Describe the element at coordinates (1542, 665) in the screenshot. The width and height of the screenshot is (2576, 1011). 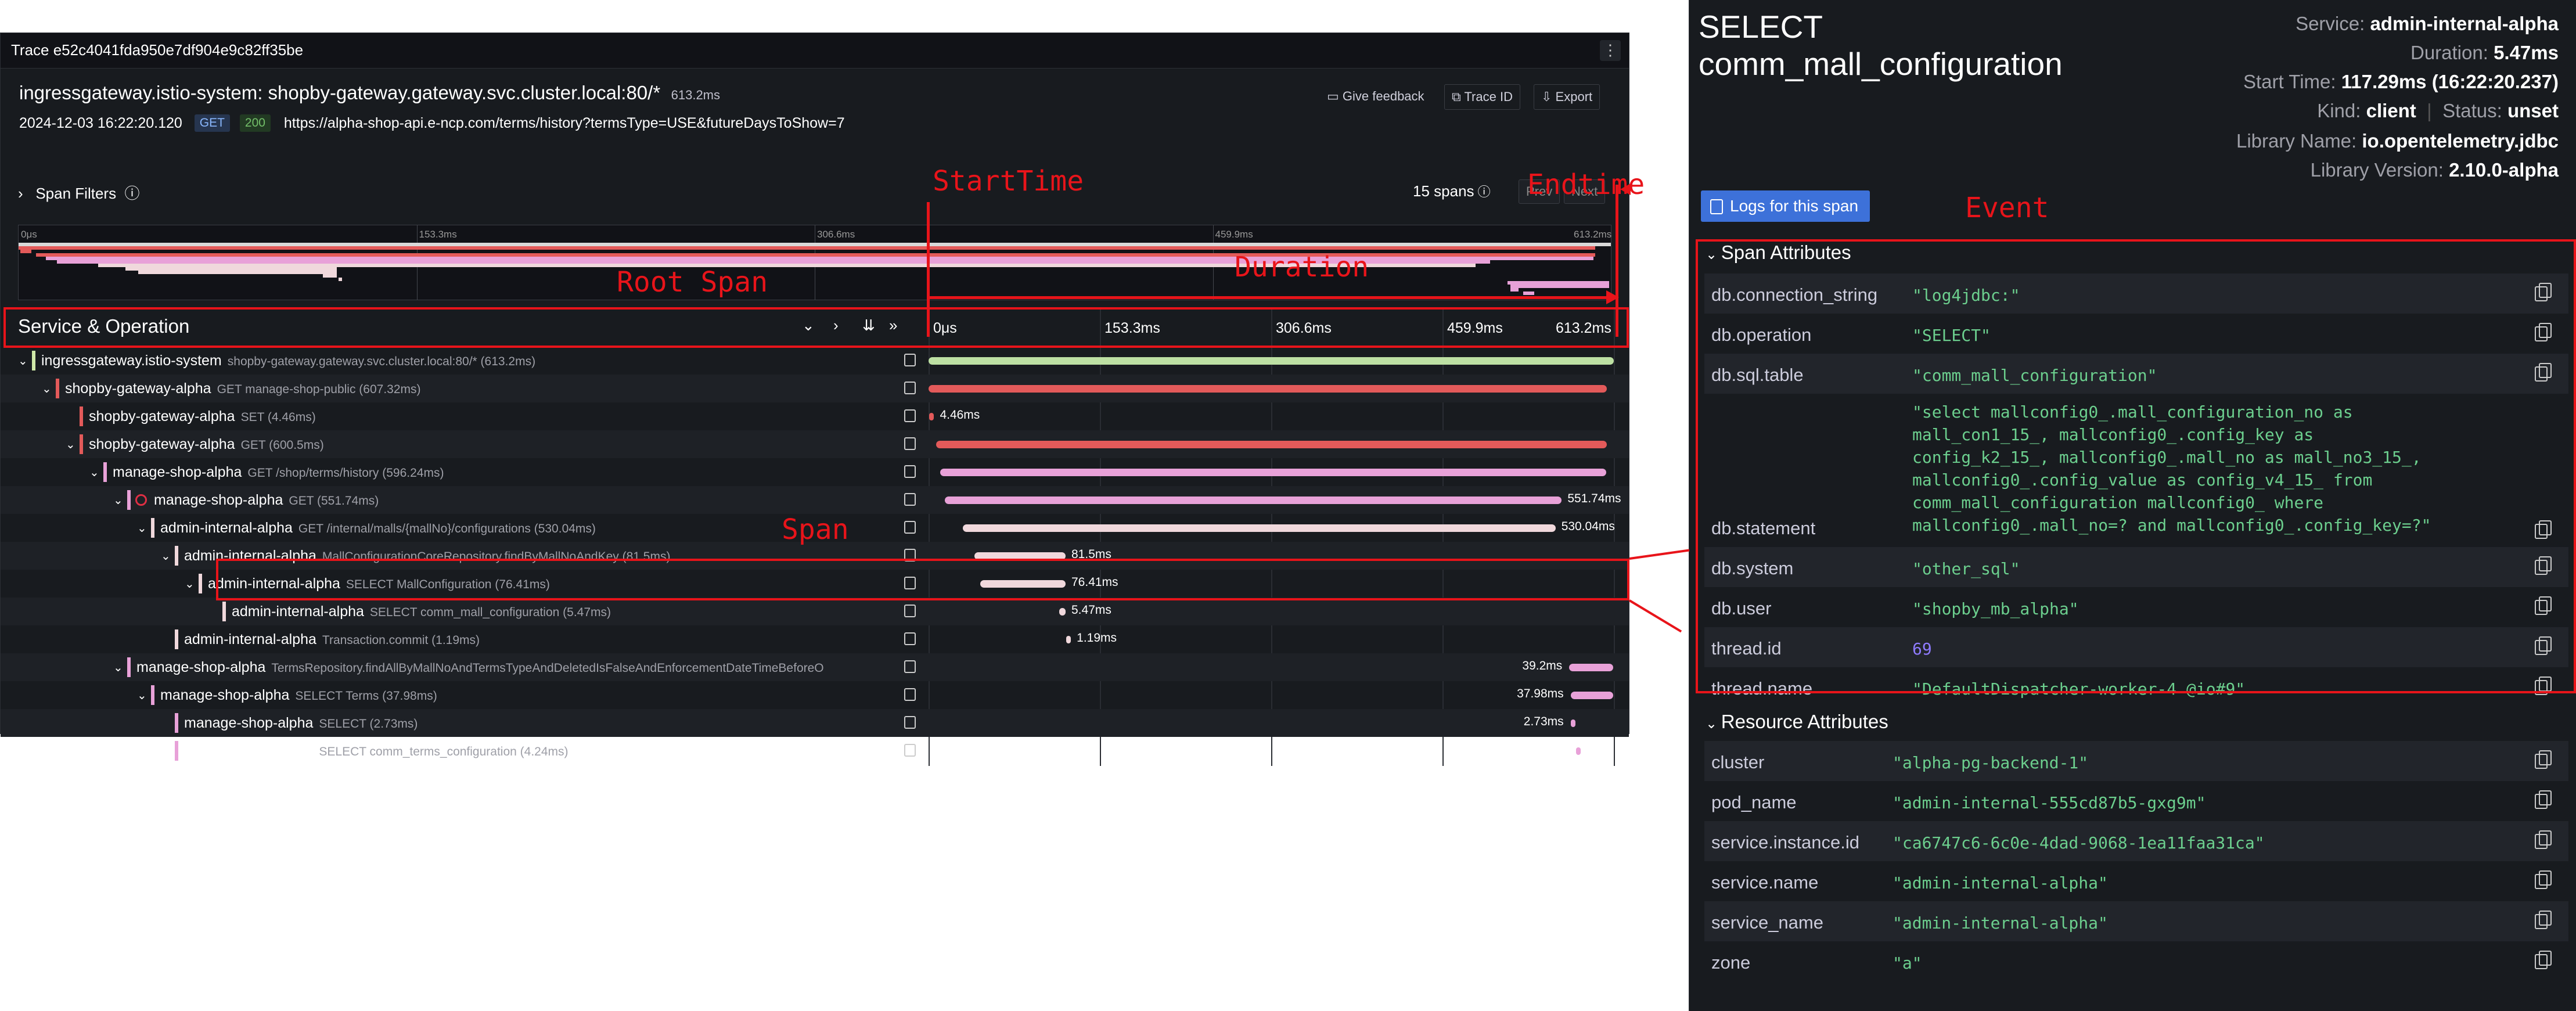
I see `span-duration-label: 39.2ms` at that location.